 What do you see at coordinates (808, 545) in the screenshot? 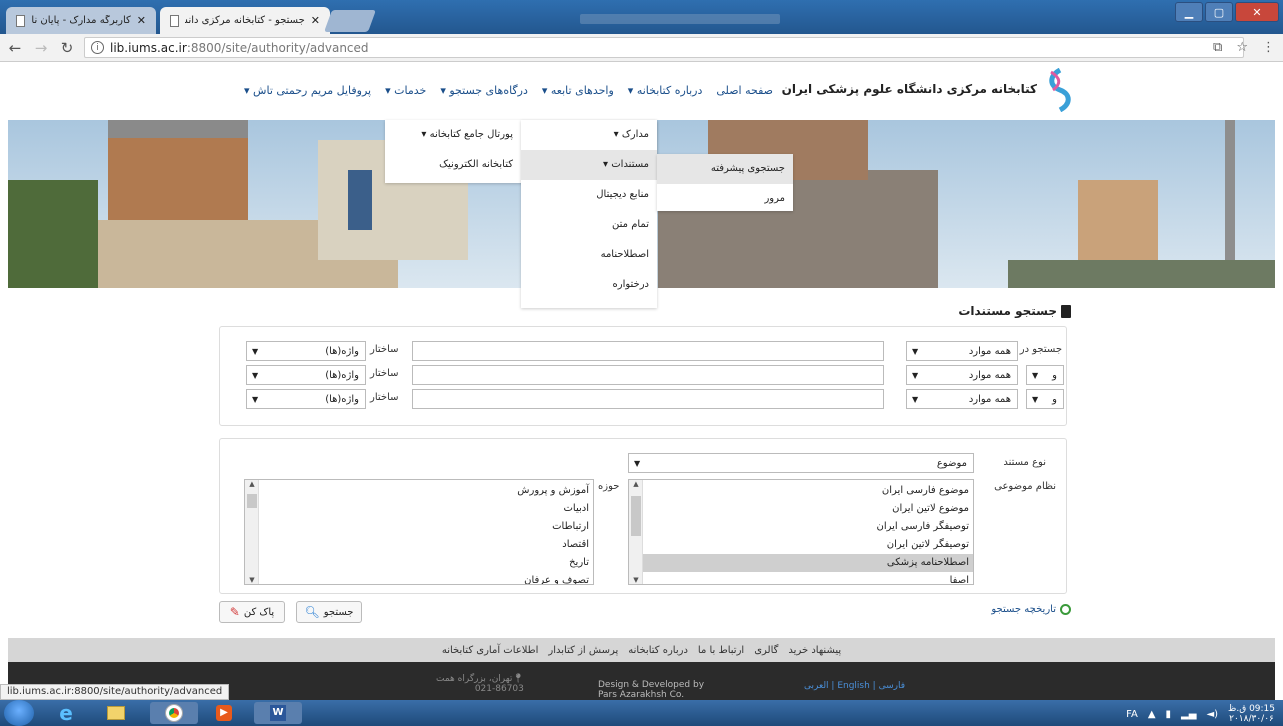
I see `list-item: توصیفگر لاتین ایران` at bounding box center [808, 545].